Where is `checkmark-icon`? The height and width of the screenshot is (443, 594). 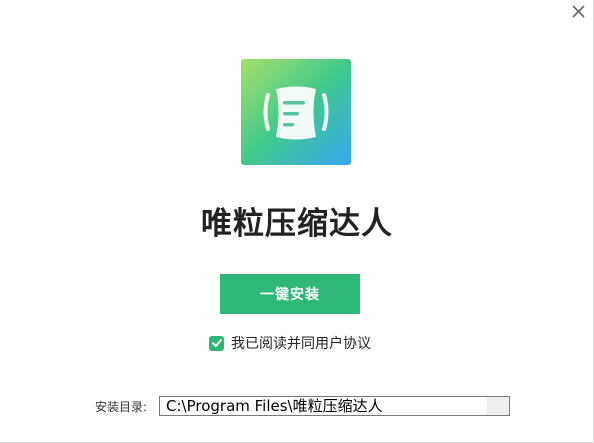
checkmark-icon is located at coordinates (216, 343).